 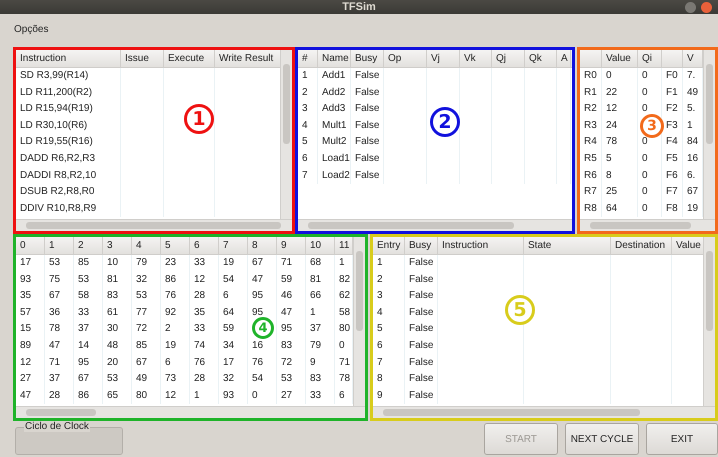 What do you see at coordinates (541, 58) in the screenshot?
I see `column-header: Qk` at bounding box center [541, 58].